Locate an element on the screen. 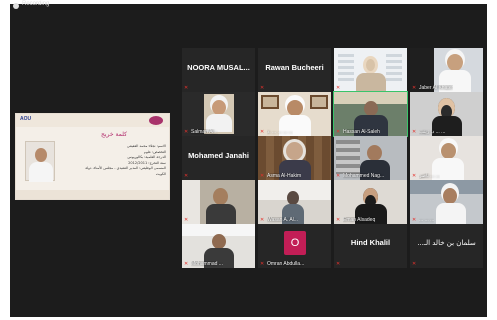 The height and width of the screenshot is (320, 497). participant-tile: ... ... ... ✕ is located at coordinates (446, 202).